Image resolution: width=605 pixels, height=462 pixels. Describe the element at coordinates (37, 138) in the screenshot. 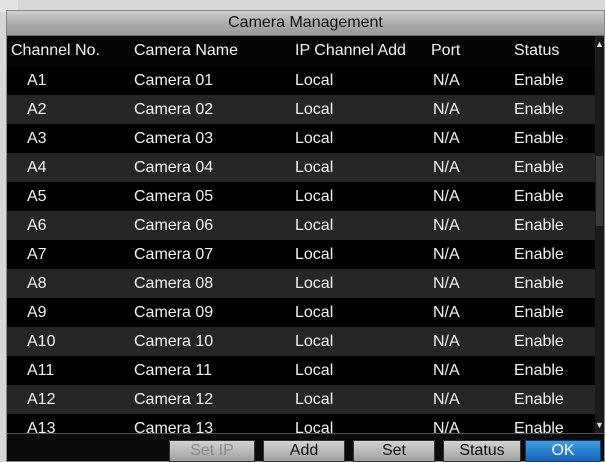

I see `cell-channel-no: A3` at that location.